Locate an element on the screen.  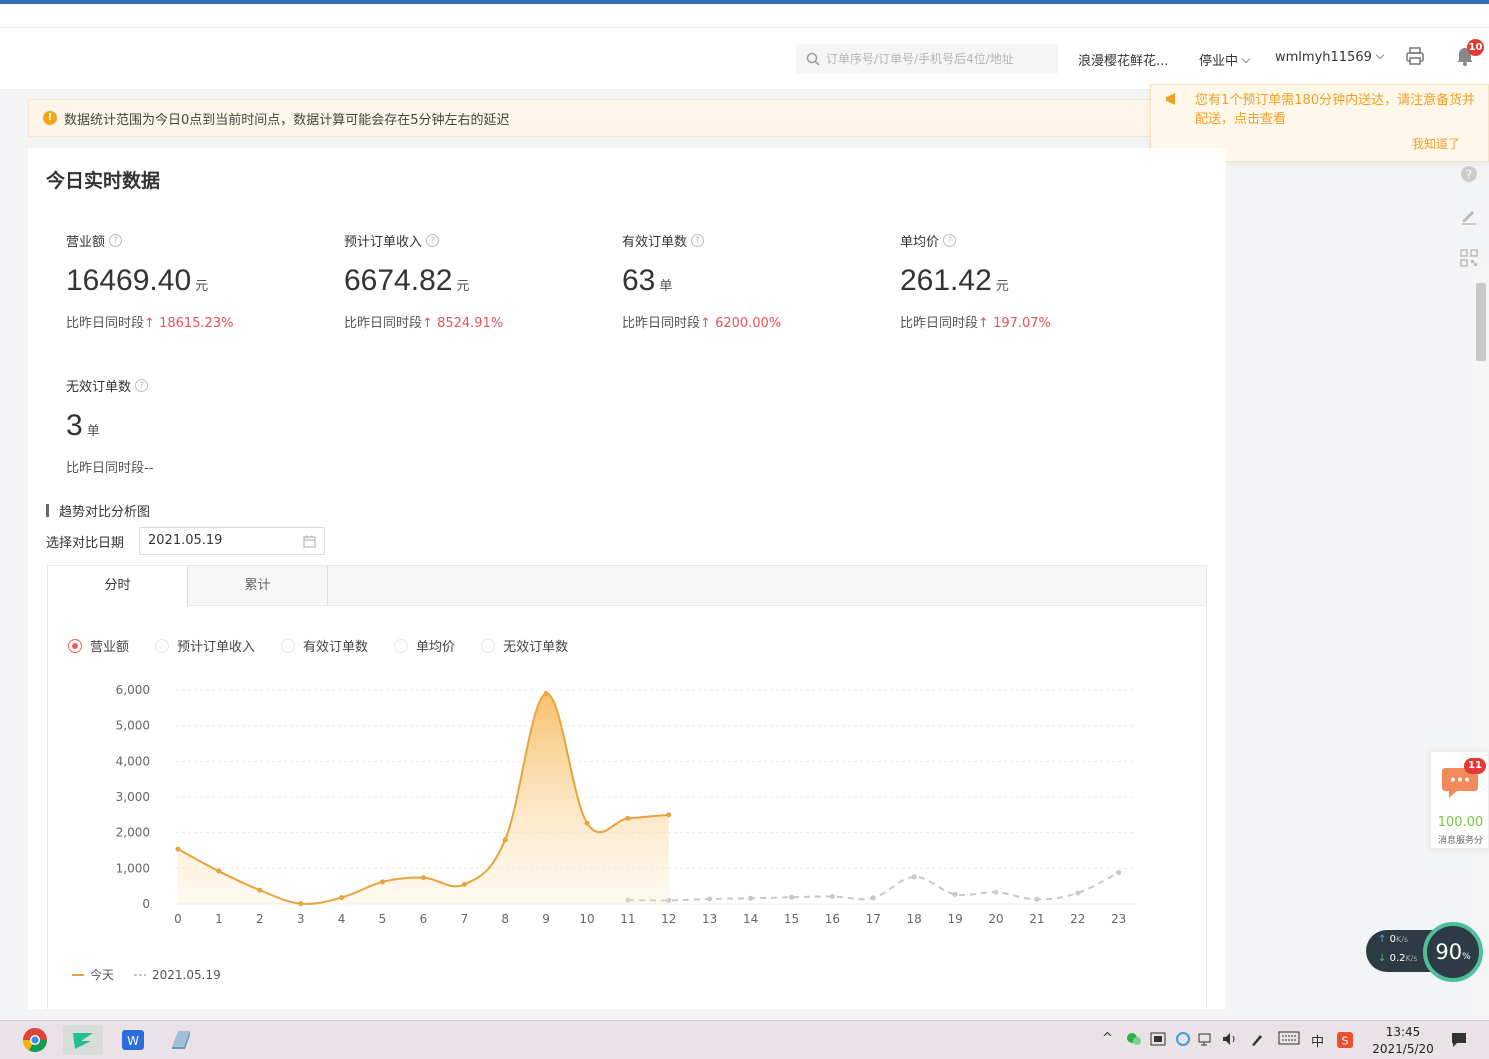
megaphone-icon is located at coordinates (1170, 99).